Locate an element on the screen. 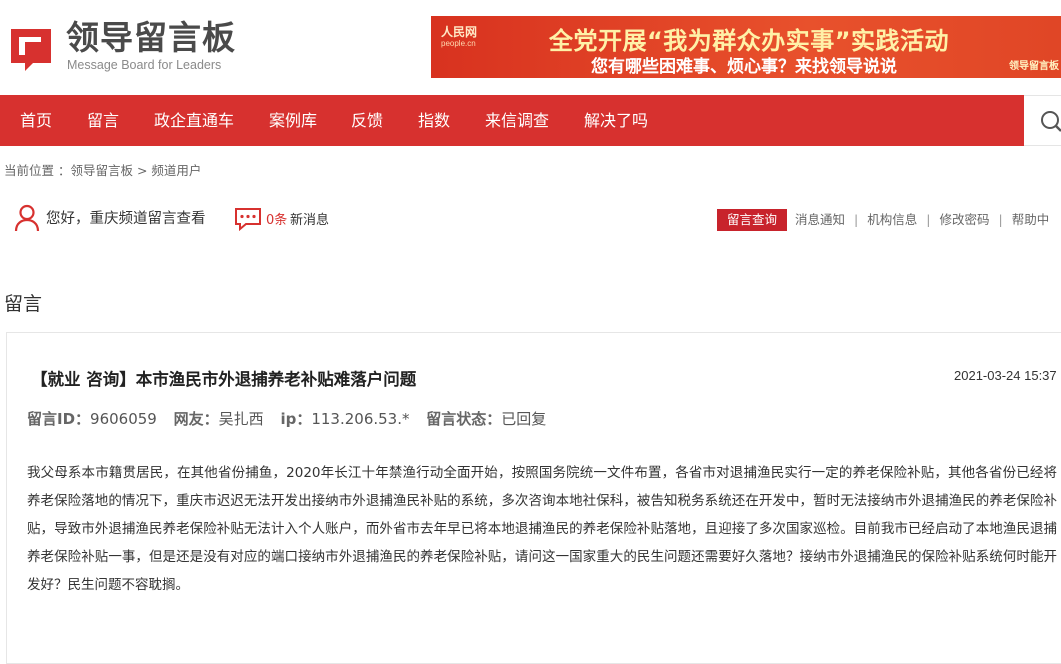 The height and width of the screenshot is (664, 1061). message-icon is located at coordinates (248, 219).